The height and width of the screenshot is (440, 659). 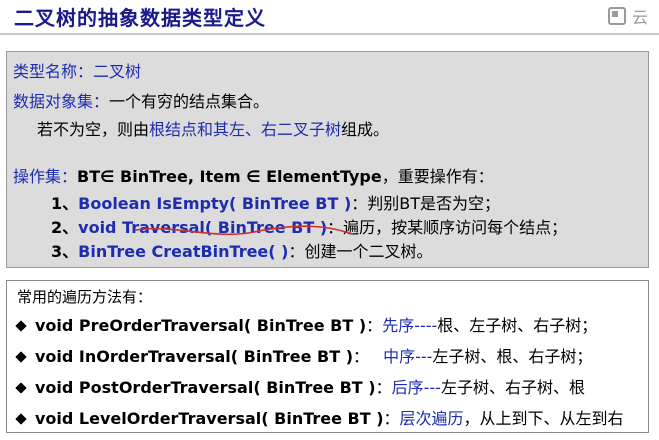 I want to click on operation-number: 1、, so click(x=65, y=203).